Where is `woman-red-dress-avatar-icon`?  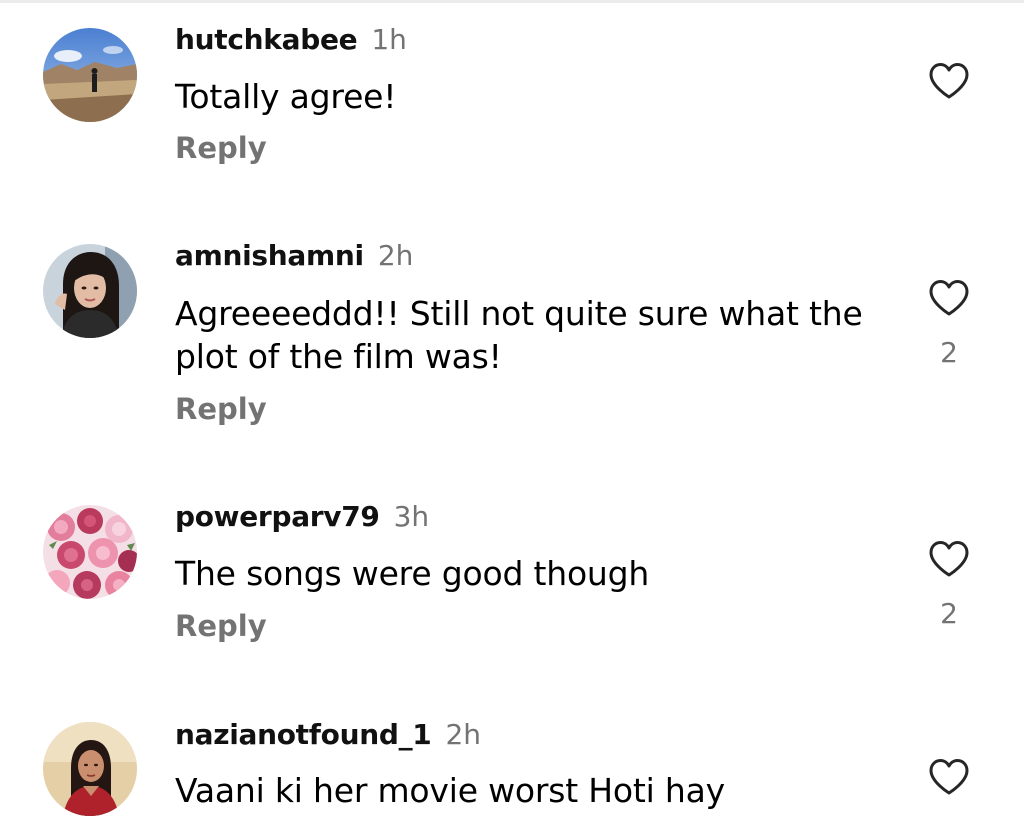
woman-red-dress-avatar-icon is located at coordinates (90, 769).